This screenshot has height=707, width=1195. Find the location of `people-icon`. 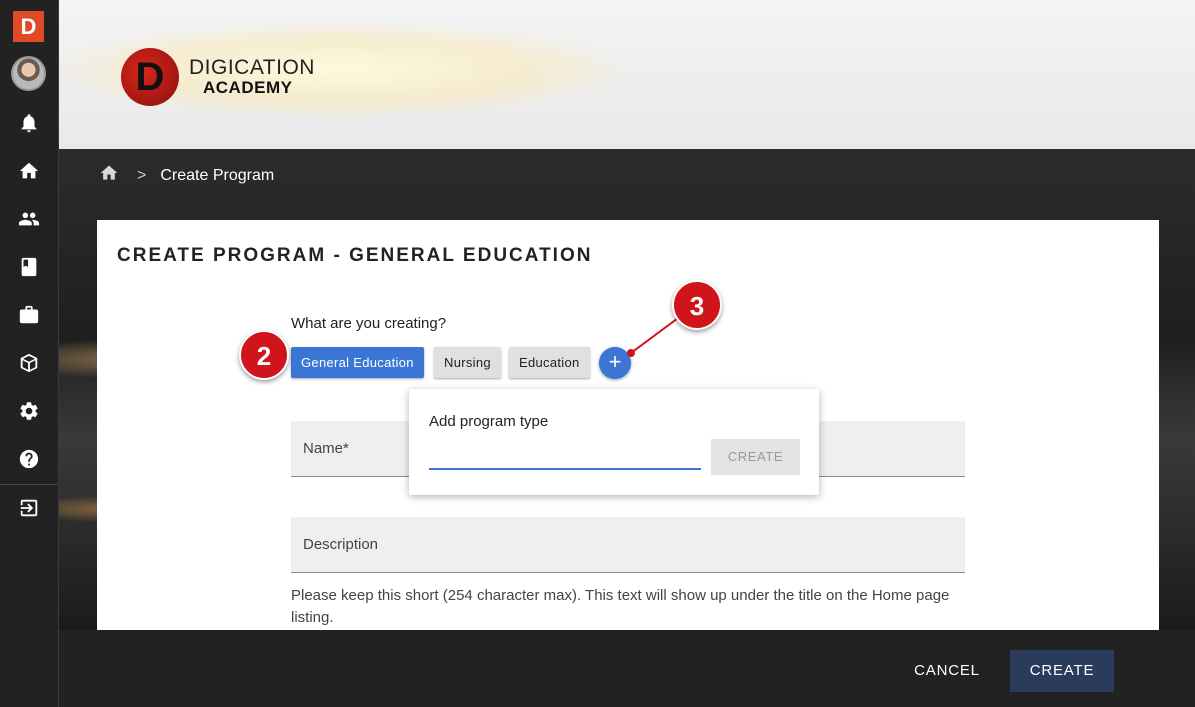

people-icon is located at coordinates (29, 219).